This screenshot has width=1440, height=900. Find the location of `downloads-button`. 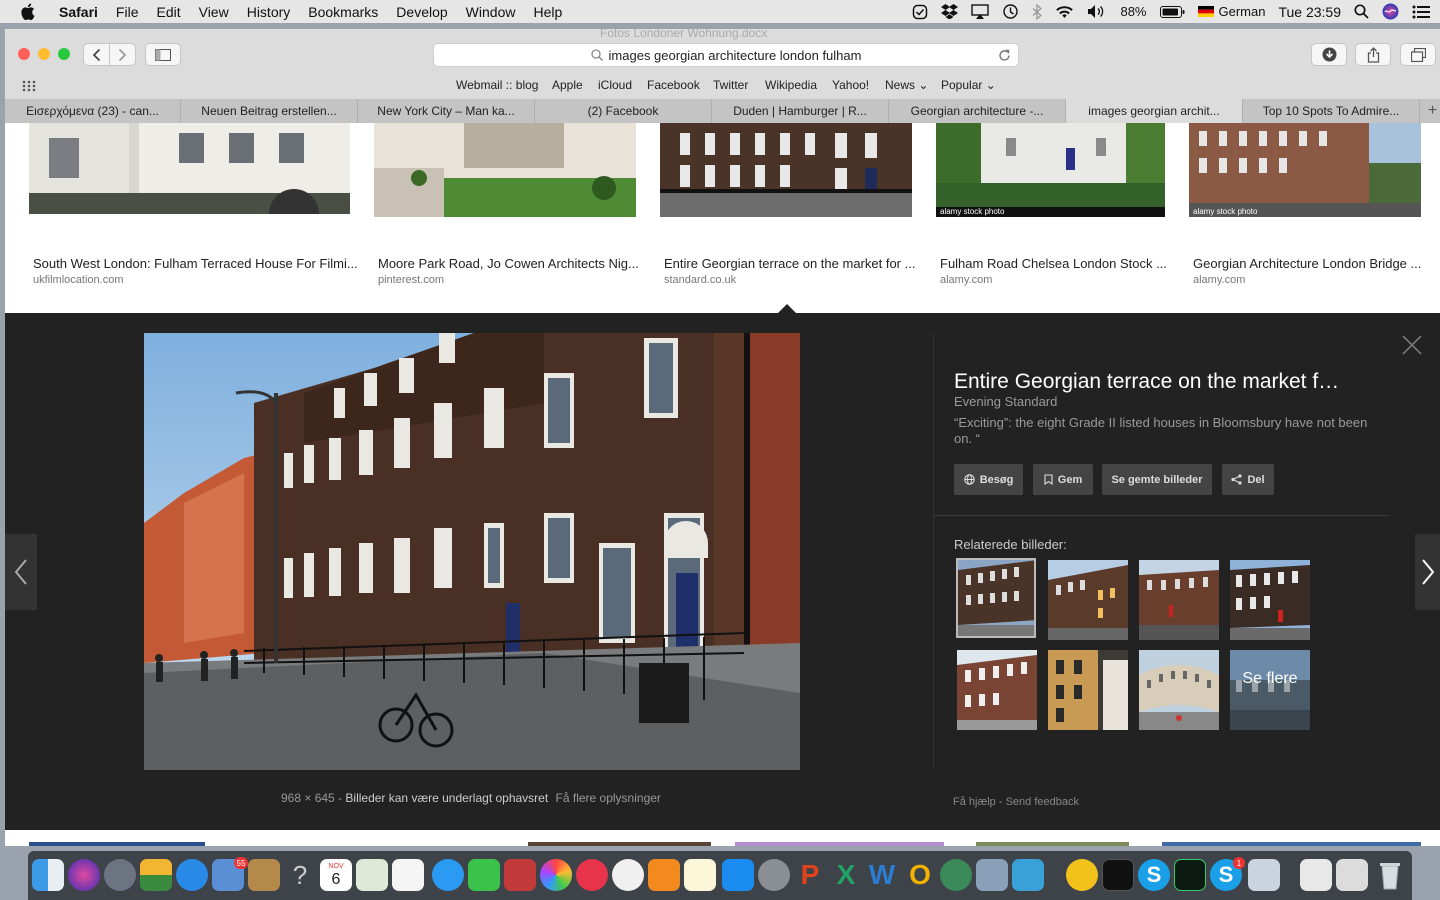

downloads-button is located at coordinates (1329, 54).